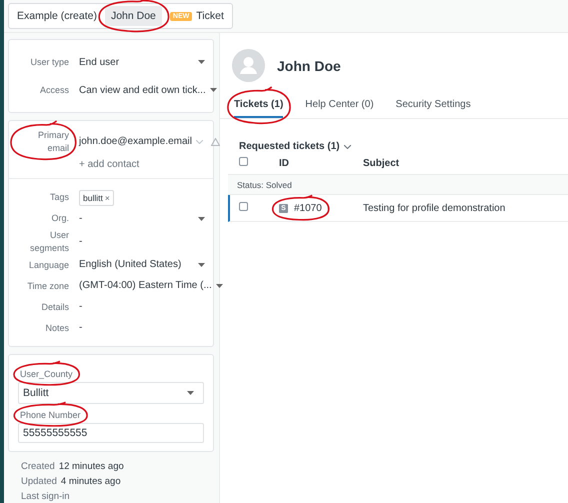  Describe the element at coordinates (50, 415) in the screenshot. I see `field-label: Phone Number` at that location.